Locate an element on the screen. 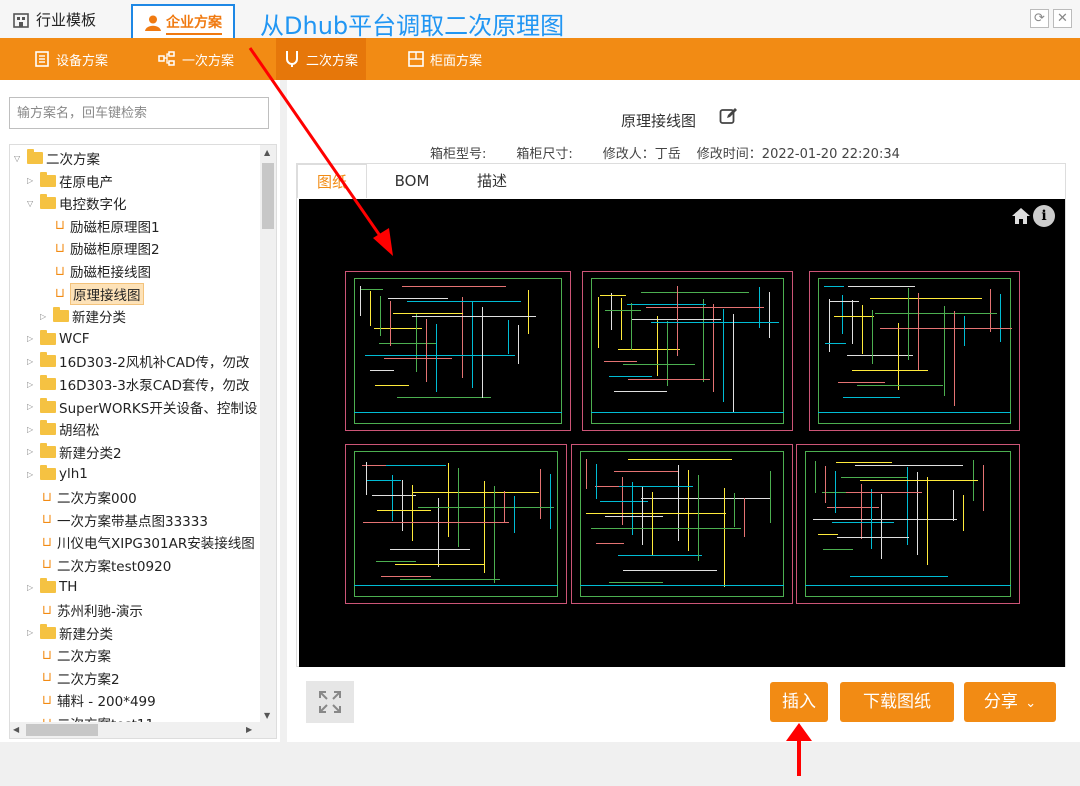 This screenshot has height=786, width=1080. tree-horizontal-scrollbar: ◀ ▶ is located at coordinates (143, 730).